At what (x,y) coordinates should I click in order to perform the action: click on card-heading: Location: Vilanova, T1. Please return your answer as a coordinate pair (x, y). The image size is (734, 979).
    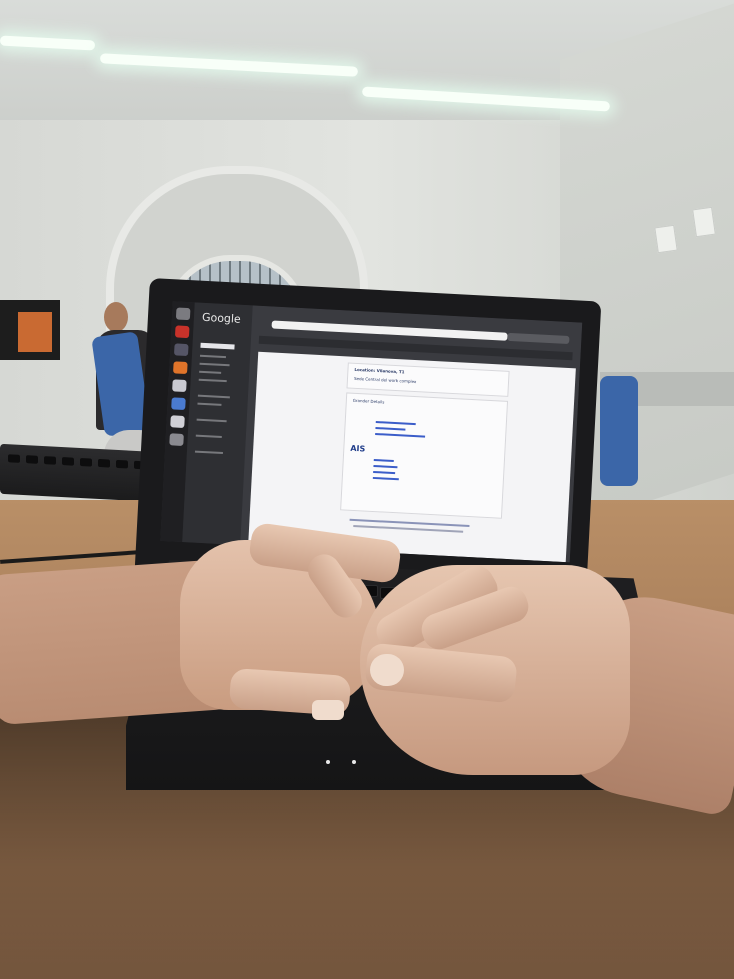
    Looking at the image, I should click on (379, 370).